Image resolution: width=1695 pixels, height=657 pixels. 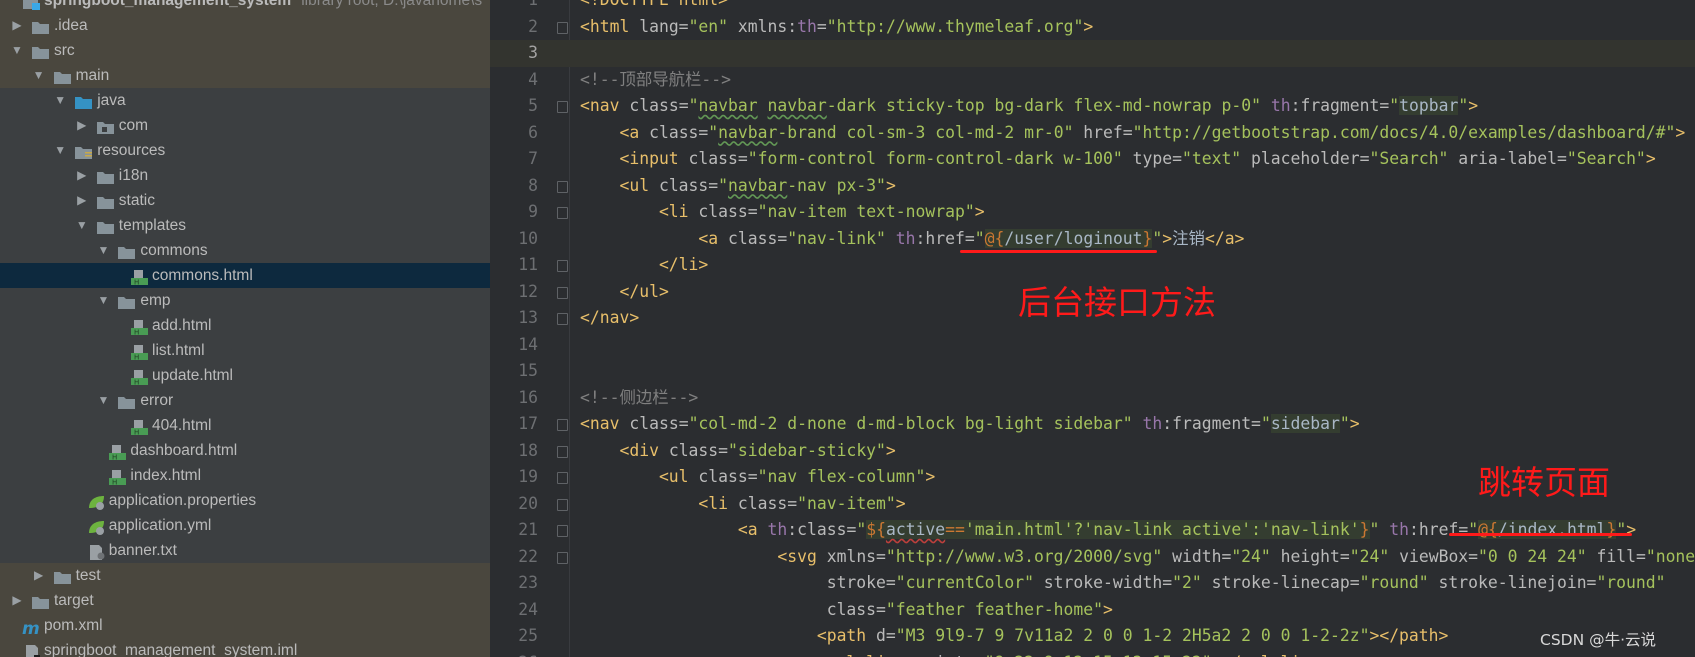 What do you see at coordinates (1611, 529) in the screenshot?
I see `code-token: }` at bounding box center [1611, 529].